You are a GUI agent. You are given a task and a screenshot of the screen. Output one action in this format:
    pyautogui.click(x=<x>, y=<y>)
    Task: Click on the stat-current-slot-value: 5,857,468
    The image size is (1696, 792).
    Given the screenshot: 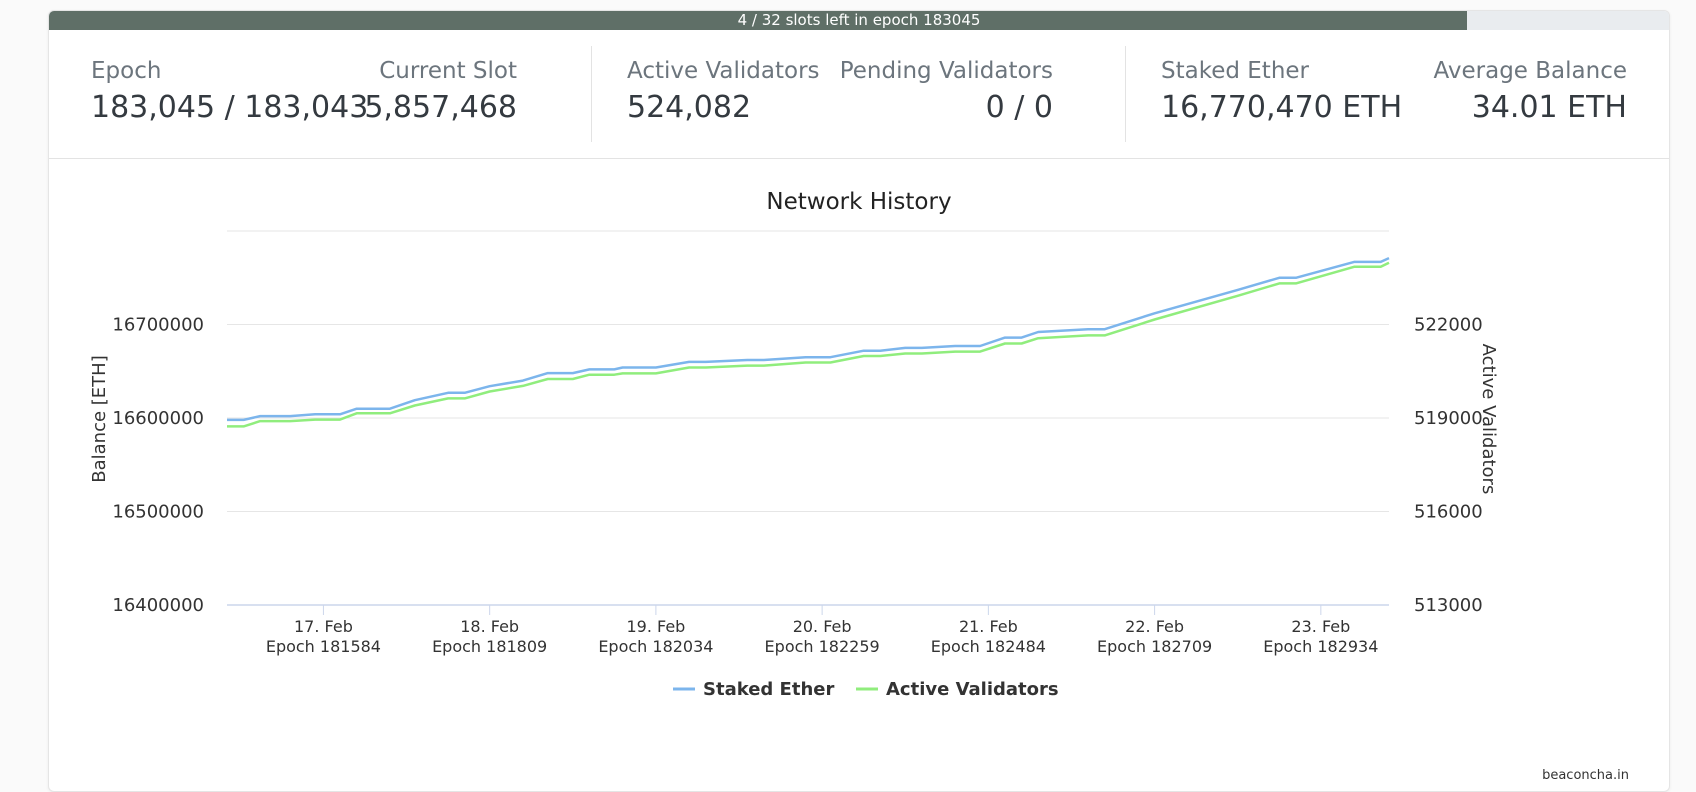 What is the action you would take?
    pyautogui.click(x=440, y=107)
    